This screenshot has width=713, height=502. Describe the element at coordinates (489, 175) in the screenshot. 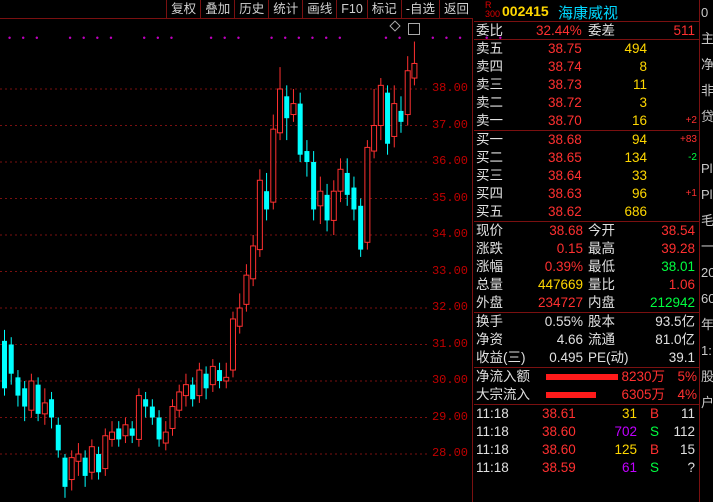

I see `level-label: 买三` at that location.